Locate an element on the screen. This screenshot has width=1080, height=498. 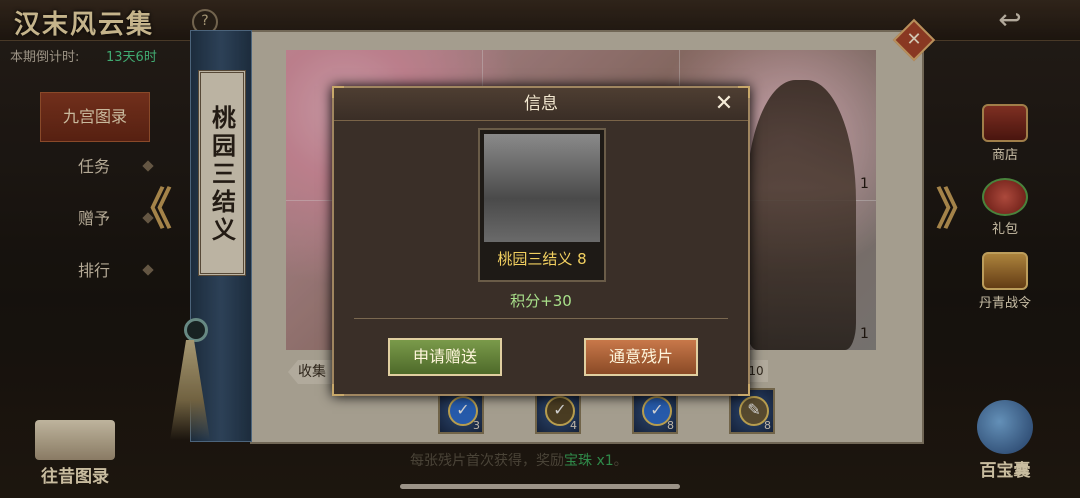
dialog-title: 信息 is located at coordinates (541, 104).